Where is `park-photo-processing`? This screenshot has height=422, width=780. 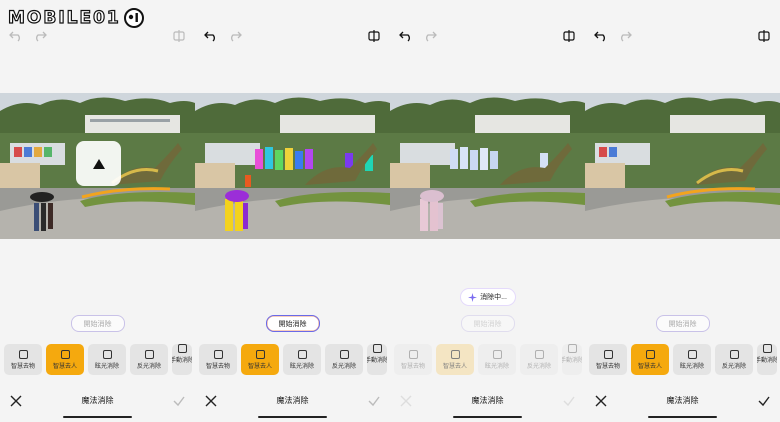
park-photo-processing is located at coordinates (487, 166).